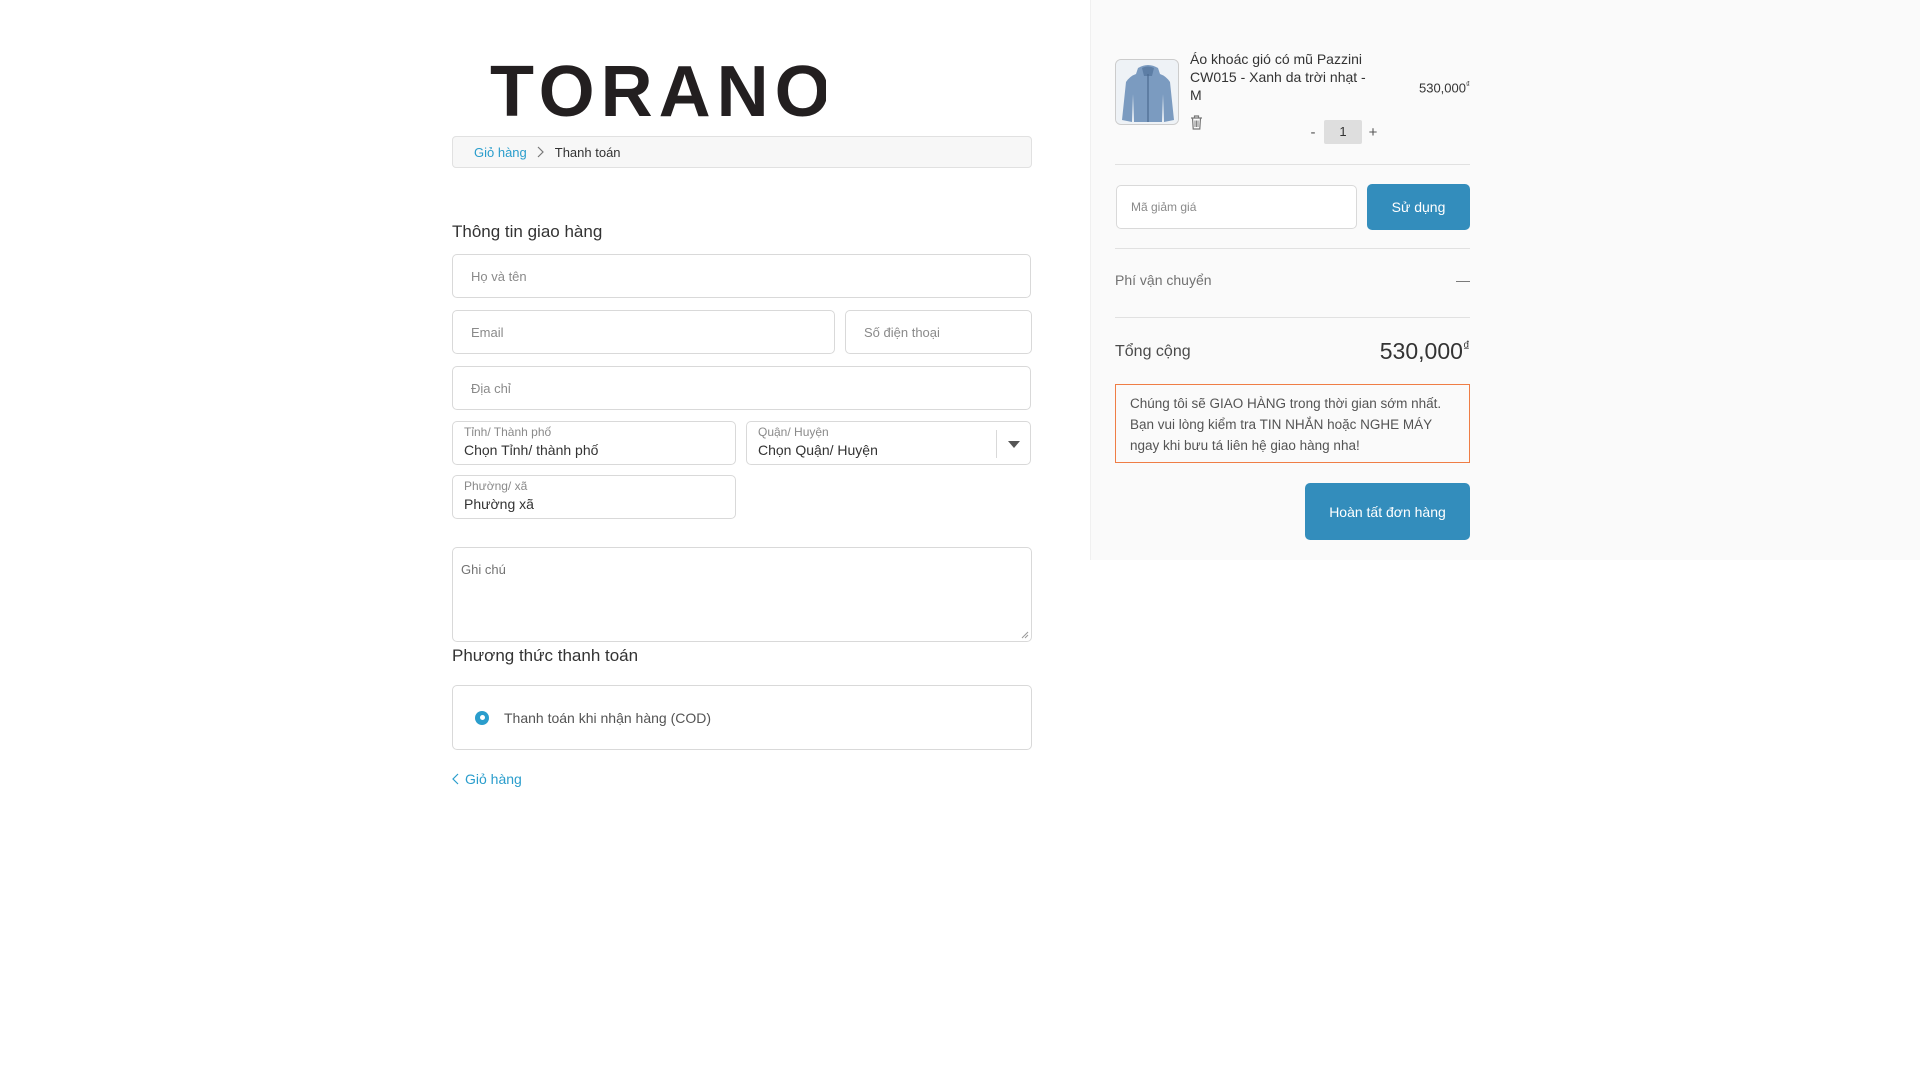  Describe the element at coordinates (742, 717) in the screenshot. I see `payment-option-cod: Thanh toán khi nhận hàng (COD)` at that location.